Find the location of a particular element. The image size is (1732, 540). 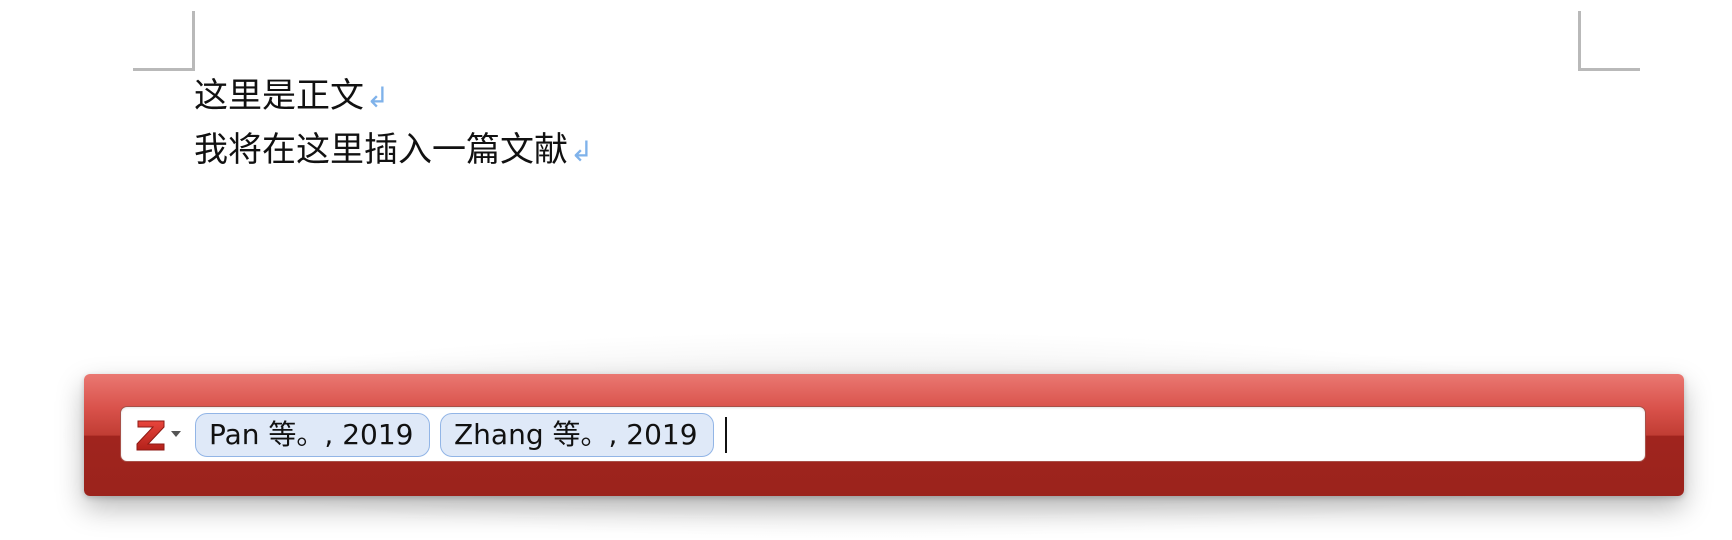

paragraph-text: 这里是正文 is located at coordinates (279, 96).